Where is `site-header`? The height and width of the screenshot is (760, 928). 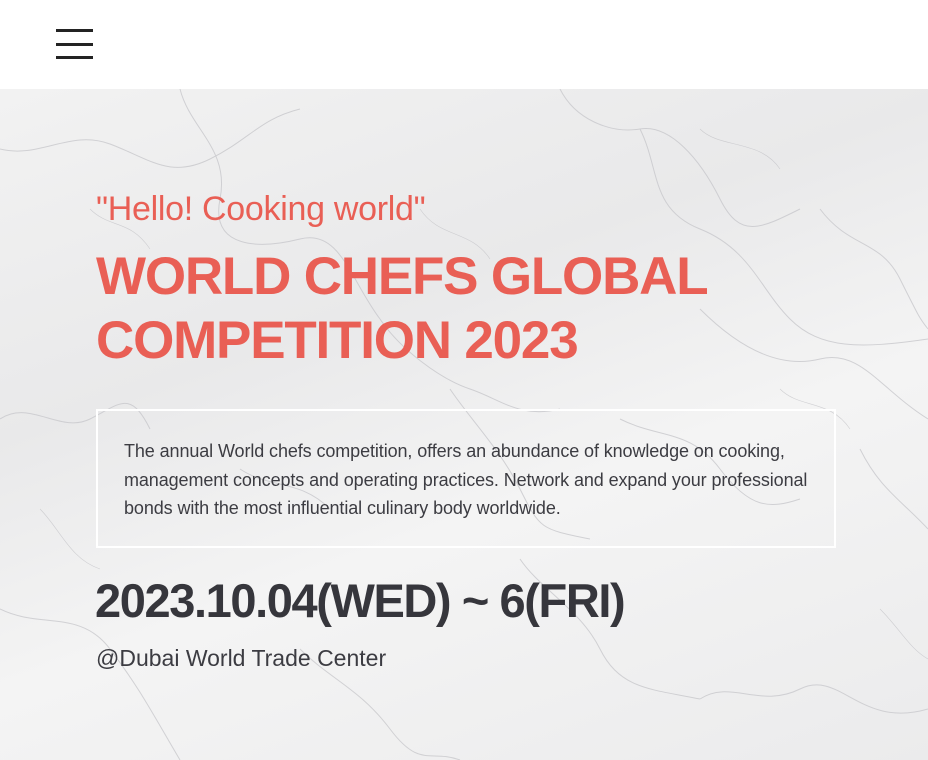
site-header is located at coordinates (464, 44).